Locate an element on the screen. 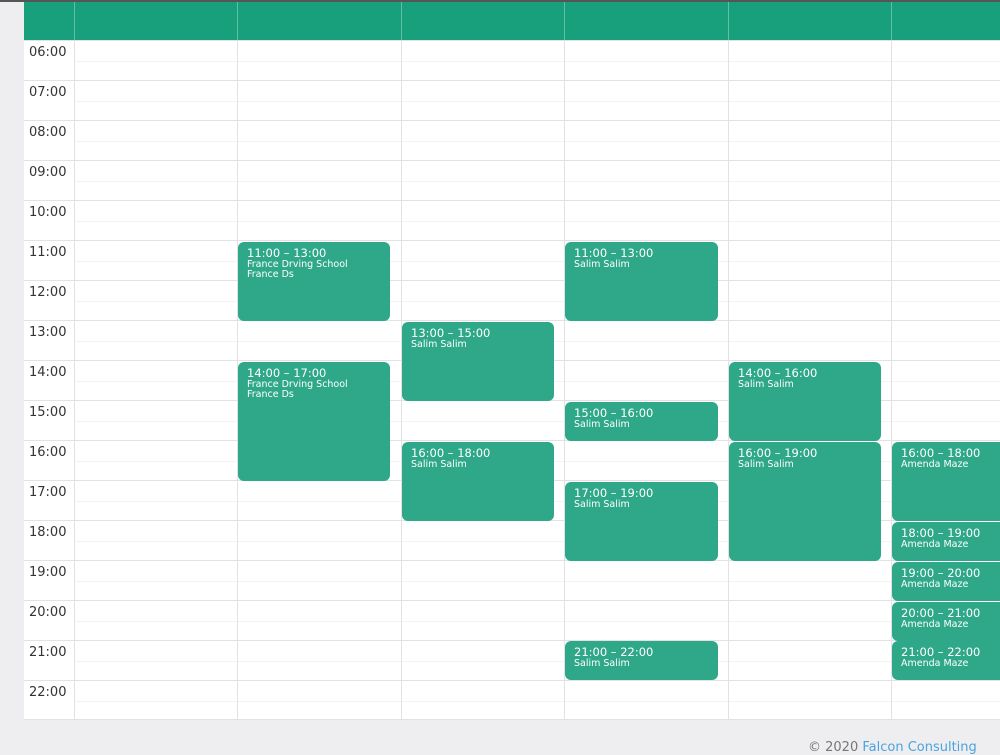 The height and width of the screenshot is (755, 1000). calendar-event: 15:00 – 16:00 Salim Salim is located at coordinates (641, 421).